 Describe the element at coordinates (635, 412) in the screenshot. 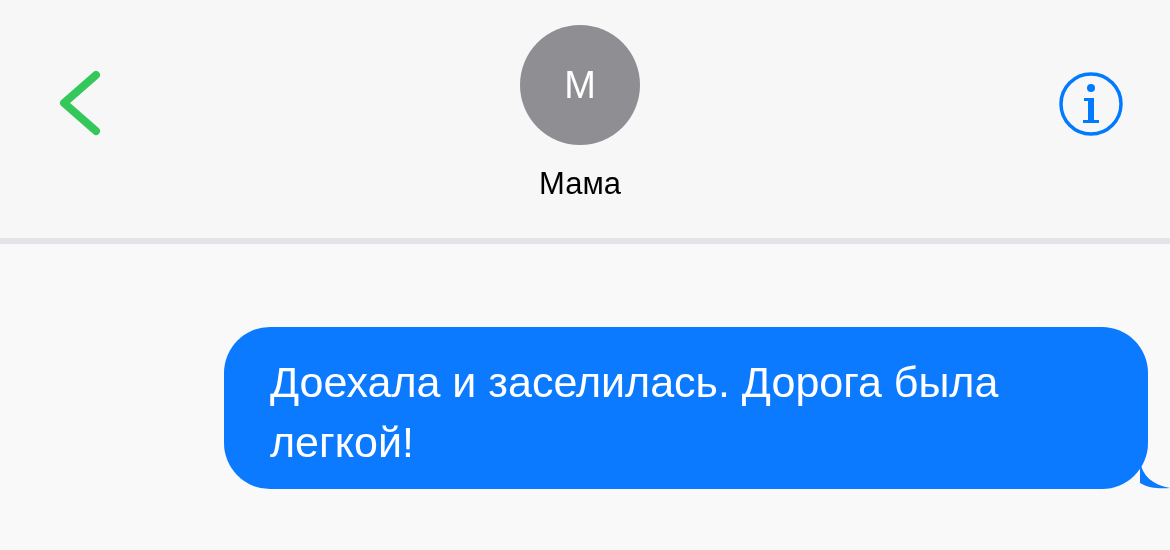

I see `message-text: Доехала и заселилась. Дорога была легкой!` at that location.